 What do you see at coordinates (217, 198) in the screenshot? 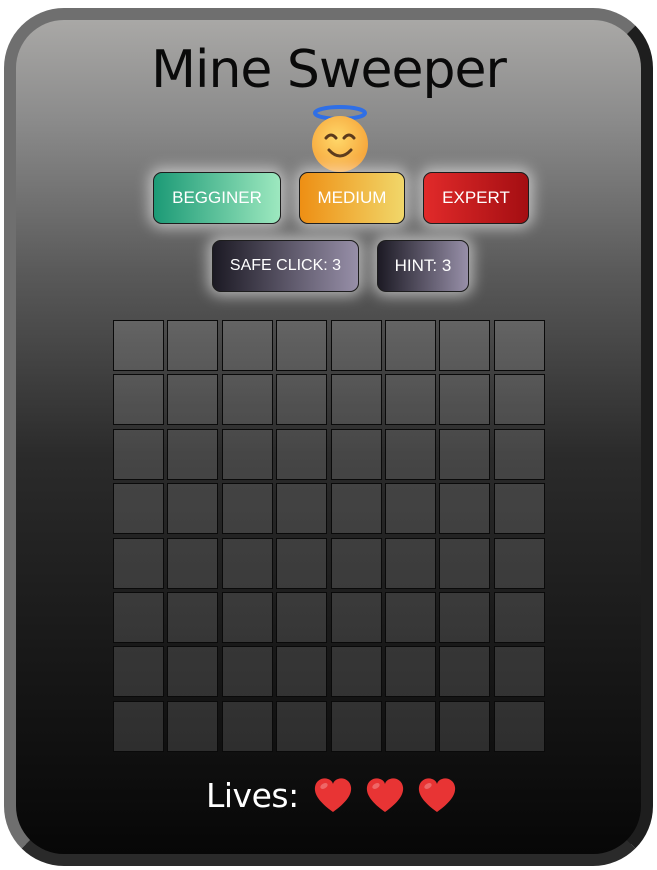
I see `beginner-button: BEGGINER` at bounding box center [217, 198].